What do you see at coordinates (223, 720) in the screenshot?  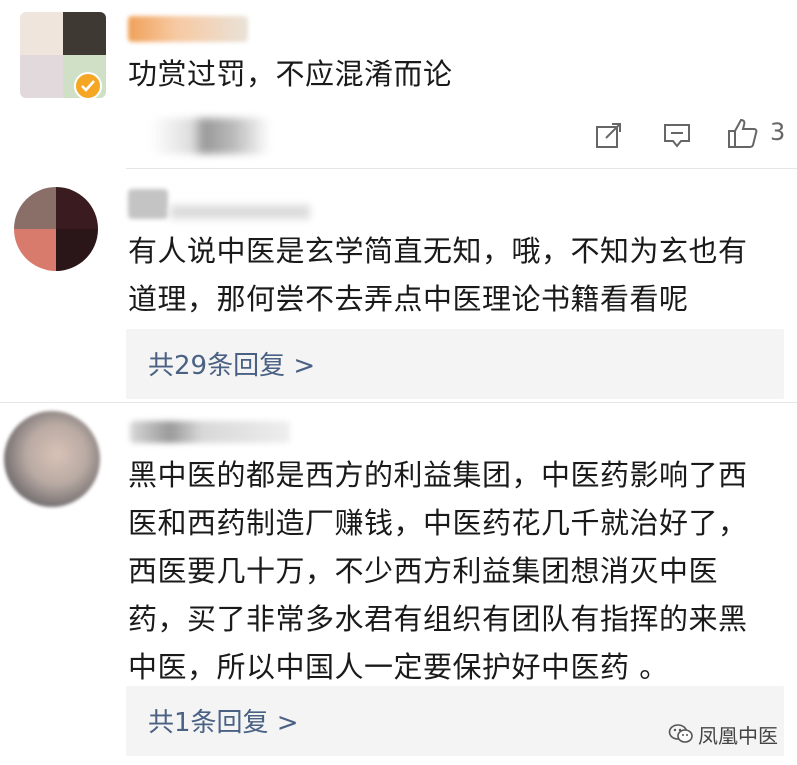 I see `reply-count-link: 共1条回复 >` at bounding box center [223, 720].